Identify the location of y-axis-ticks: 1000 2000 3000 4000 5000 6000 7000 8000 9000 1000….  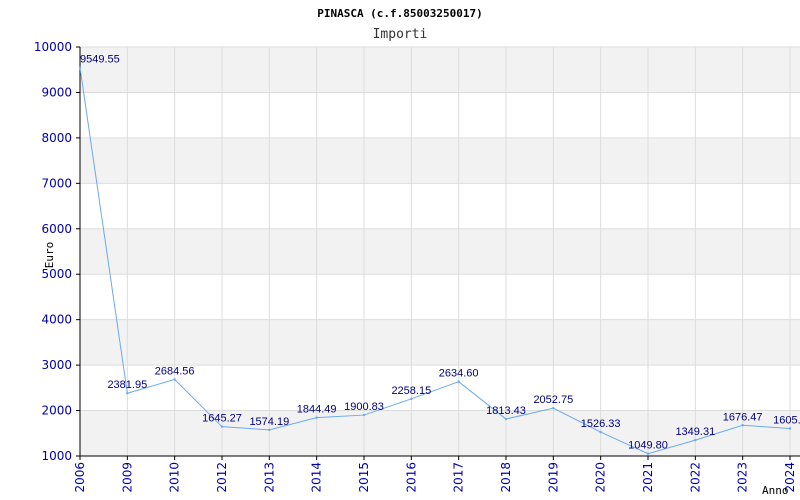
(57, 251).